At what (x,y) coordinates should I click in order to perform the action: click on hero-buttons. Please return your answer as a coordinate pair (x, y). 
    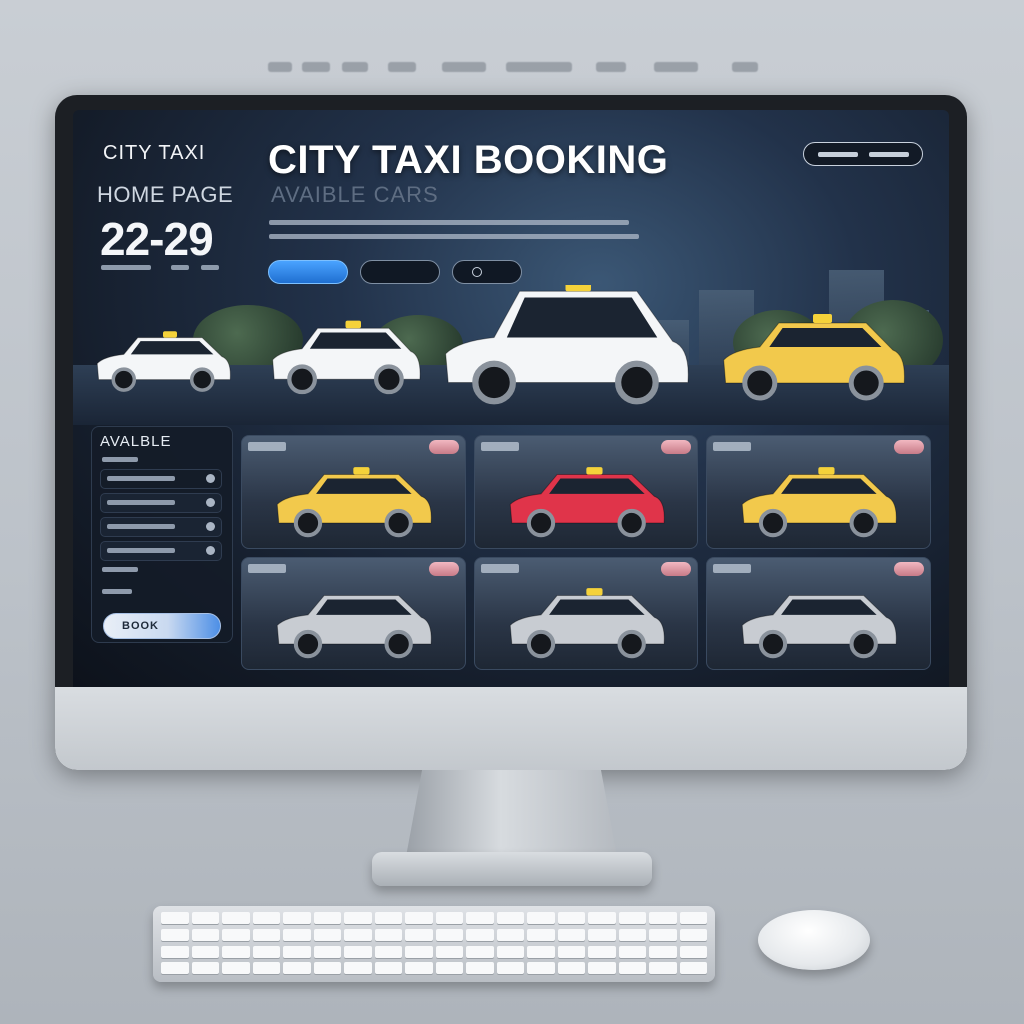
    Looking at the image, I should click on (395, 272).